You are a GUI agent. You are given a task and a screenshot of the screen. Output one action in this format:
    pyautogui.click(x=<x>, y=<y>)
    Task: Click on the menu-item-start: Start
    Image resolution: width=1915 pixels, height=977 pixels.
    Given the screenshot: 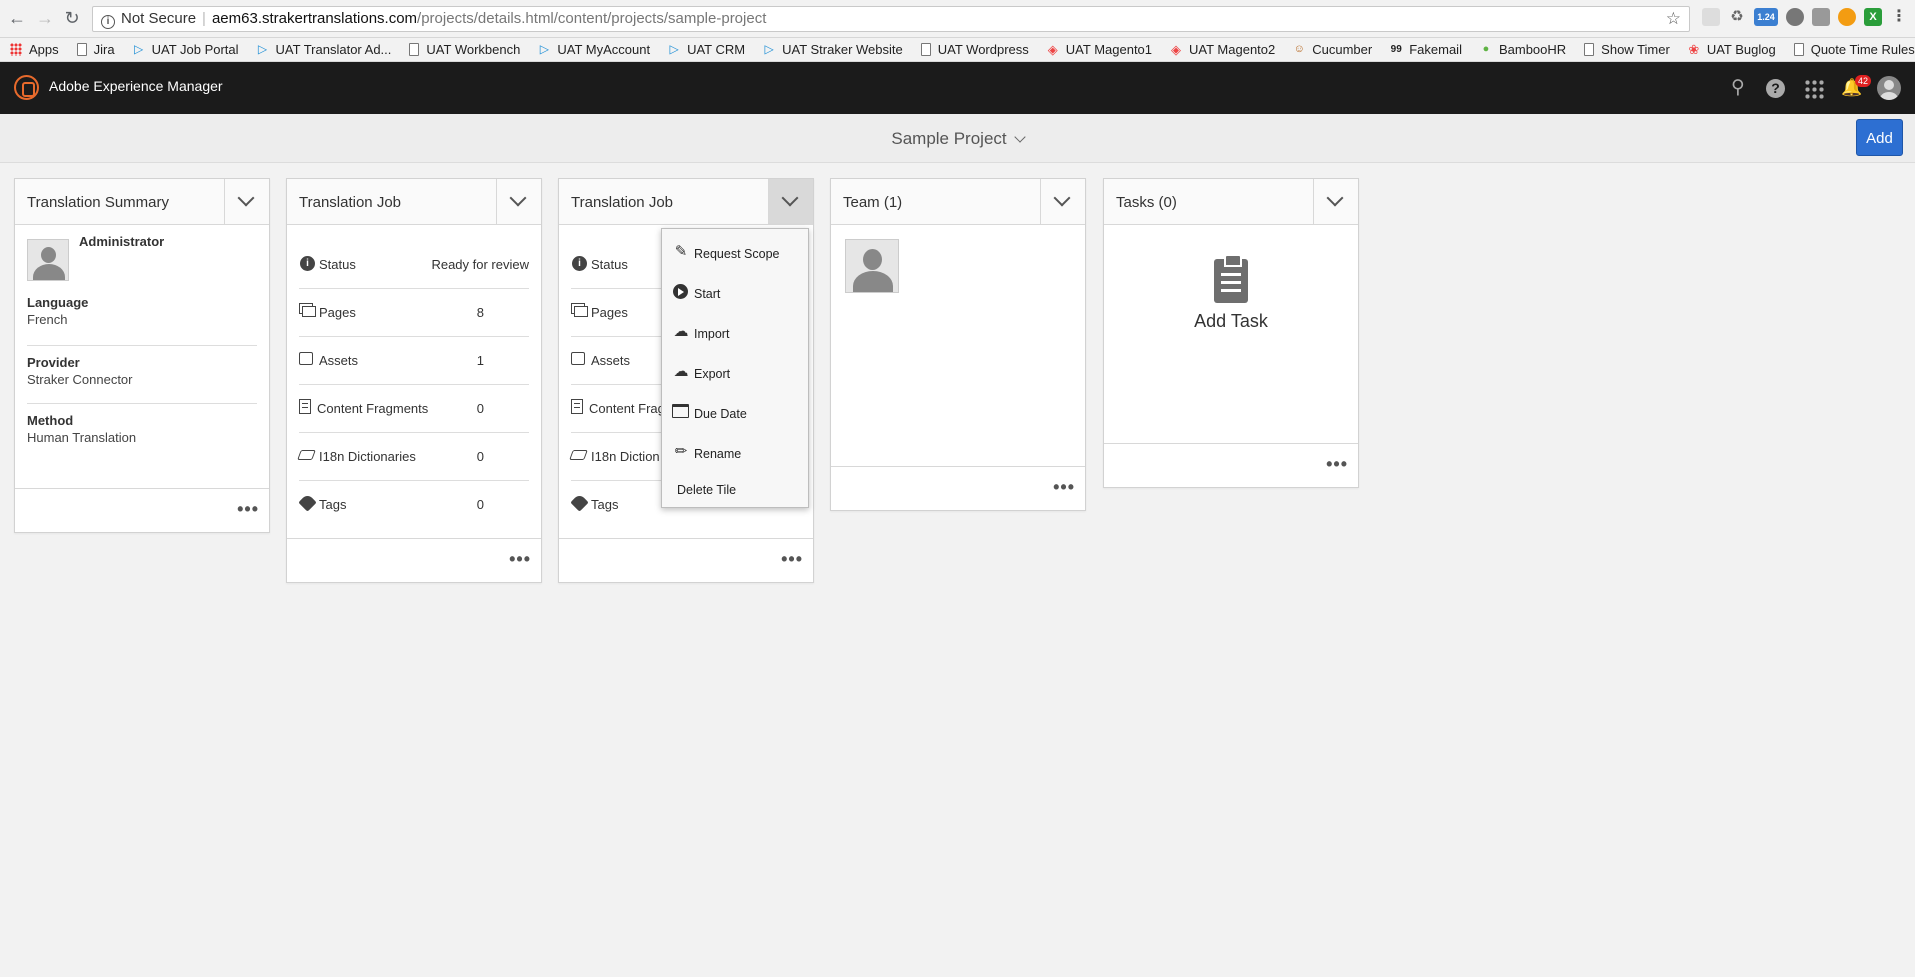 What is the action you would take?
    pyautogui.click(x=737, y=293)
    